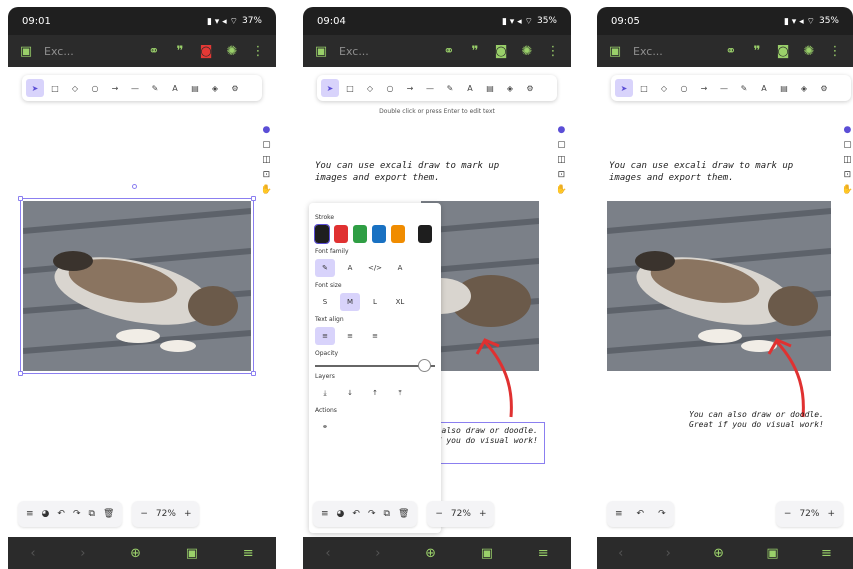 This screenshot has height=569, width=853. Describe the element at coordinates (46, 514) in the screenshot. I see `palette-icon: ◕` at that location.